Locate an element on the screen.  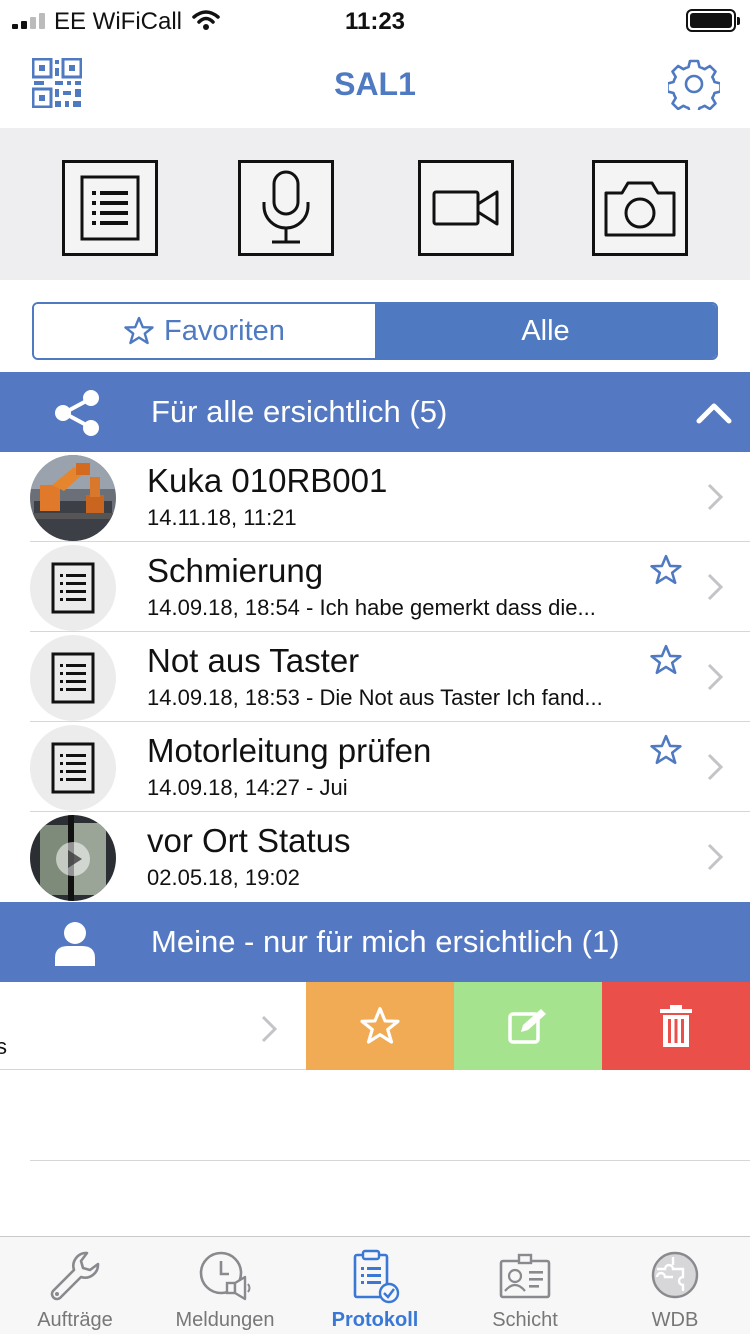
list-item: vor Ort Status 02.05.18, 19:02 is located at coordinates (390, 857).